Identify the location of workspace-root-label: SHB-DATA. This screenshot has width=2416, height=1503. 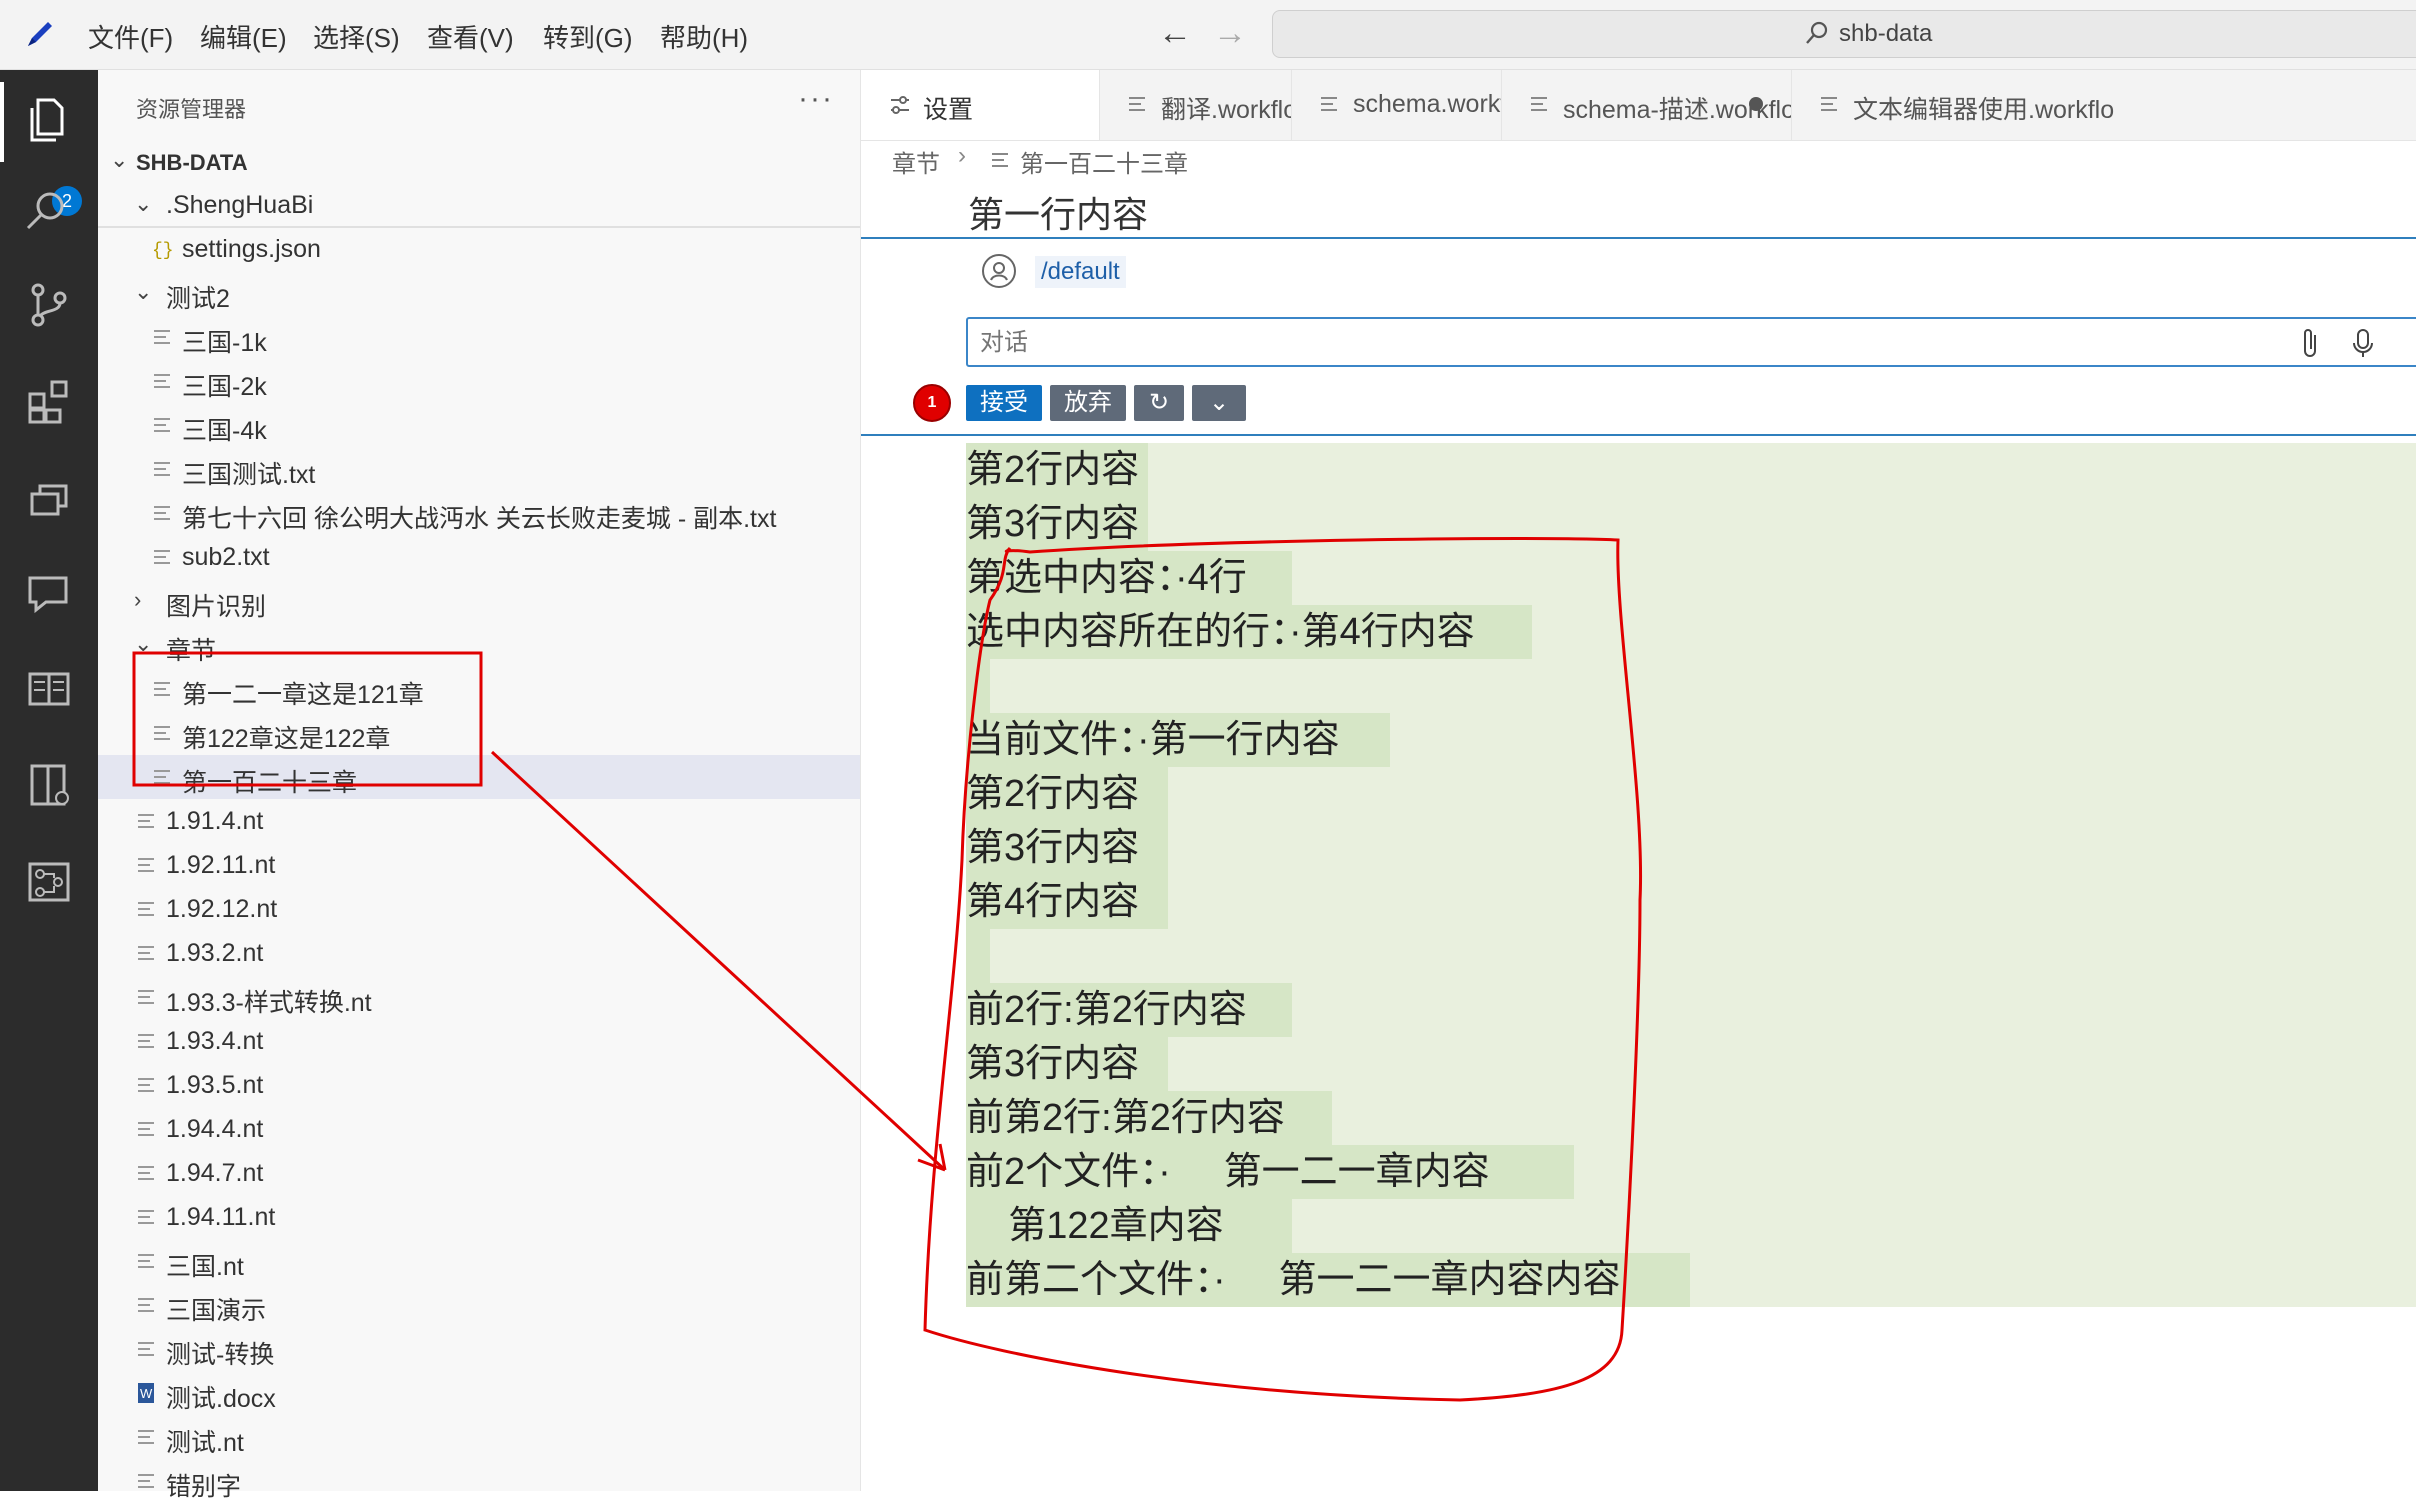
(192, 162).